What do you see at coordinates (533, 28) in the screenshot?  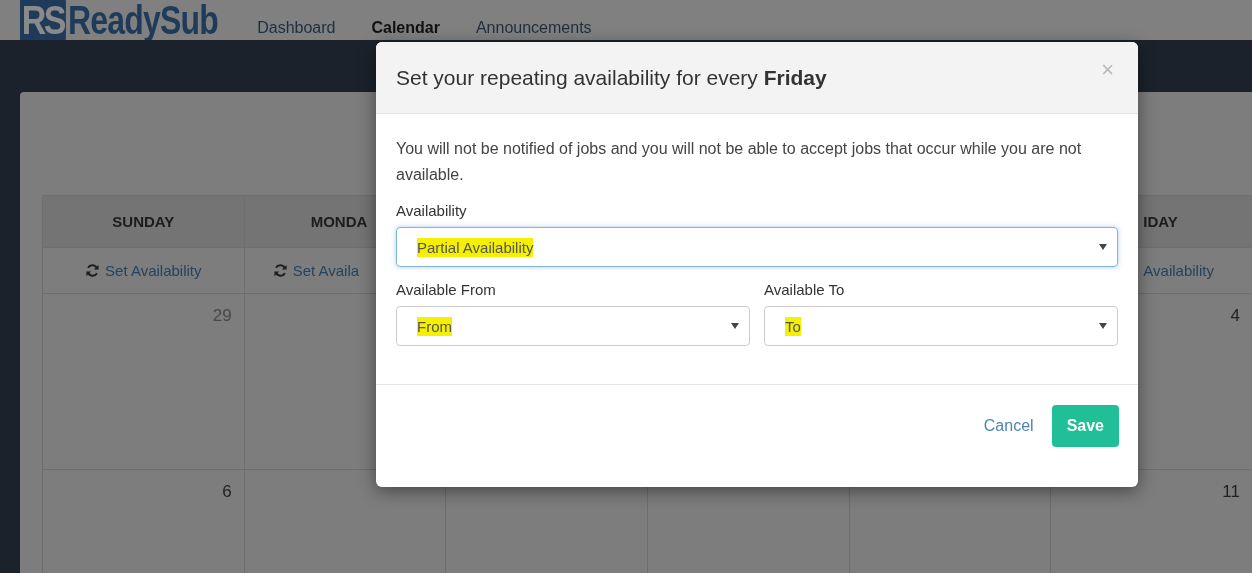 I see `nav-link: Announcements` at bounding box center [533, 28].